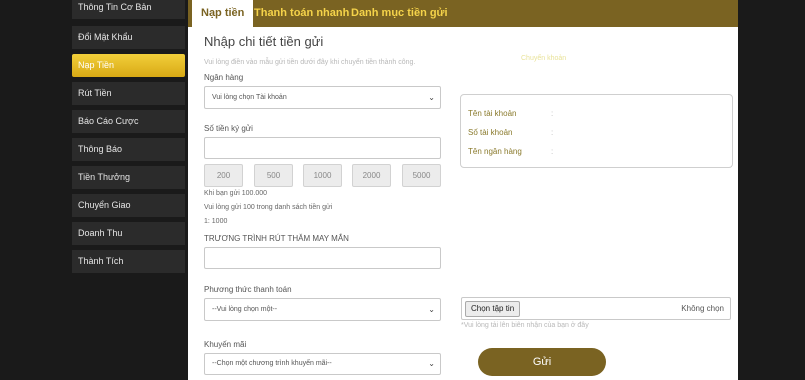 Image resolution: width=805 pixels, height=380 pixels. Describe the element at coordinates (276, 238) in the screenshot. I see `lucky-draw-label: TRƯƠNG TRÌNH RÚT THĂM MAY MẮN` at that location.